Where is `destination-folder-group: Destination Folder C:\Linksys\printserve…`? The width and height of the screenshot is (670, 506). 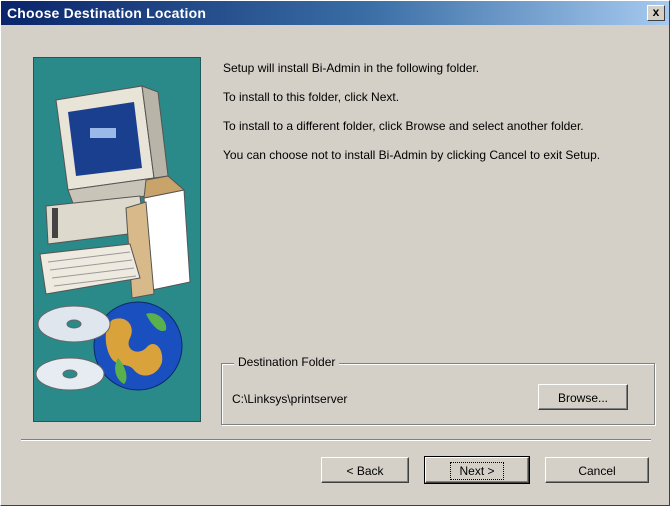
destination-folder-group: Destination Folder C:\Linksys\printserve… is located at coordinates (438, 390).